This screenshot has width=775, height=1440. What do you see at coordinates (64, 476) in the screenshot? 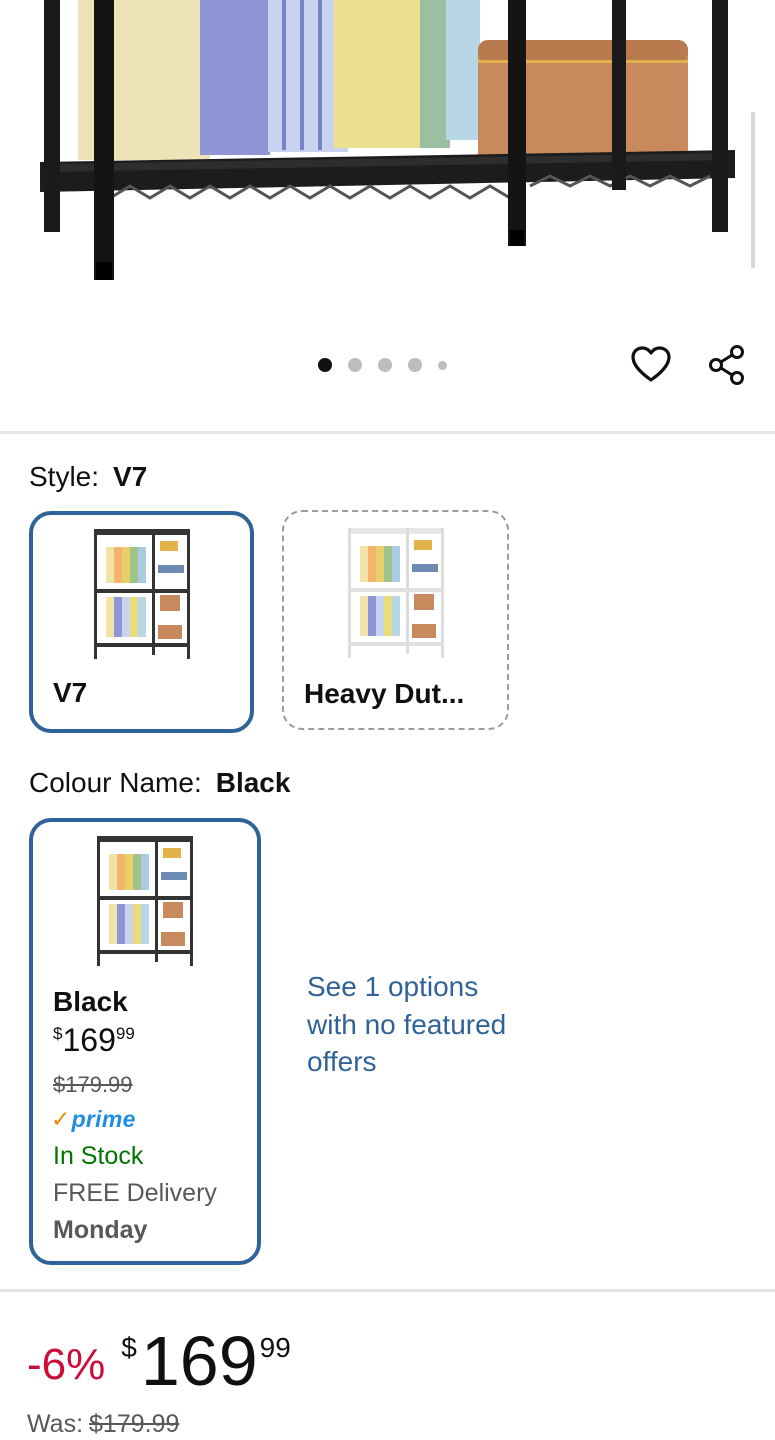
I see `style-label: Style:` at bounding box center [64, 476].